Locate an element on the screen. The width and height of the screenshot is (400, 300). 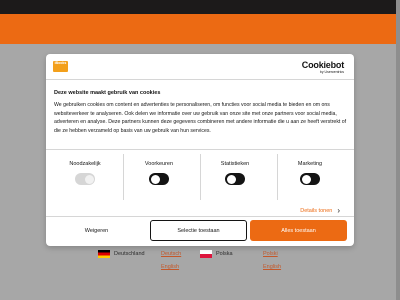
language-country-pl: Polska is located at coordinates (216, 254).